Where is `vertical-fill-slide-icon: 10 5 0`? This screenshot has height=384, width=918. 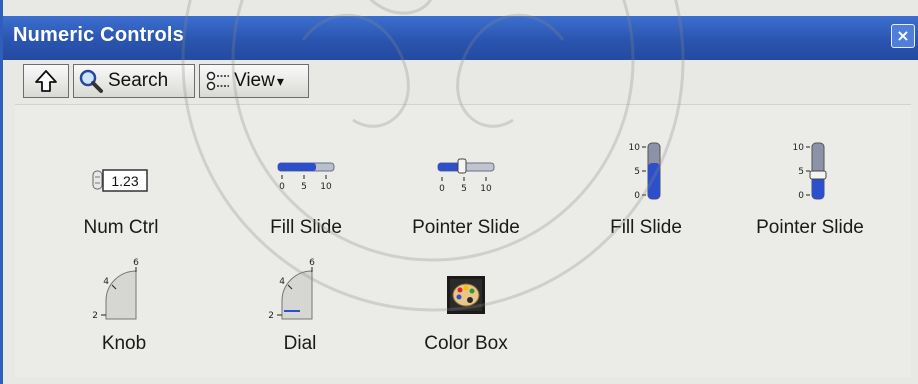
vertical-fill-slide-icon: 10 5 0 is located at coordinates (645, 171).